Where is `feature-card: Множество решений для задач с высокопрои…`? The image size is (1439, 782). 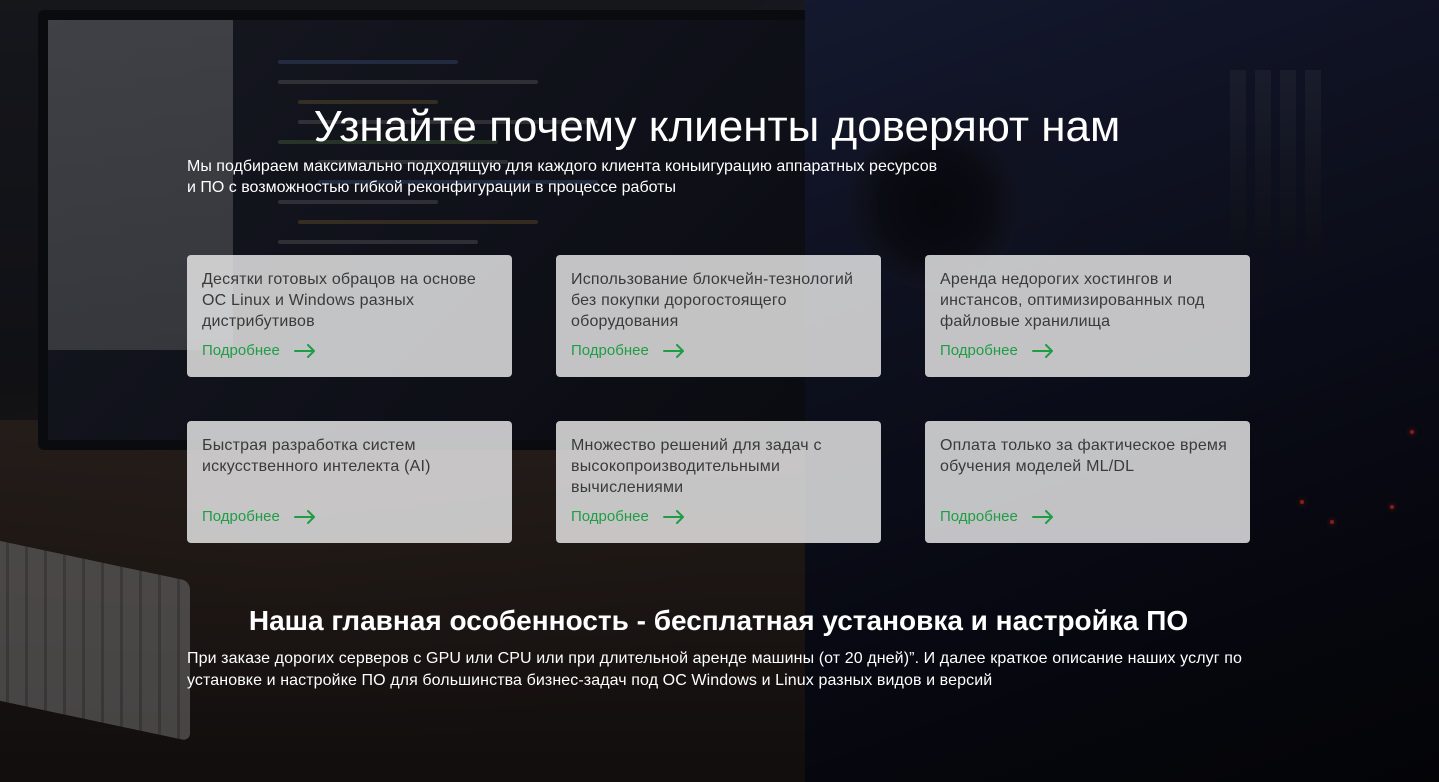
feature-card: Множество решений для задач с высокопрои… is located at coordinates (718, 482).